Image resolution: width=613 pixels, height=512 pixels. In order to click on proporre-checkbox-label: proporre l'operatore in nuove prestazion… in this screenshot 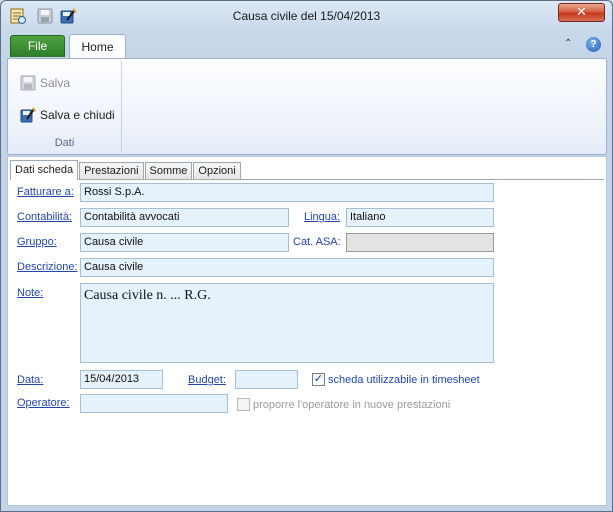, I will do `click(352, 405)`.